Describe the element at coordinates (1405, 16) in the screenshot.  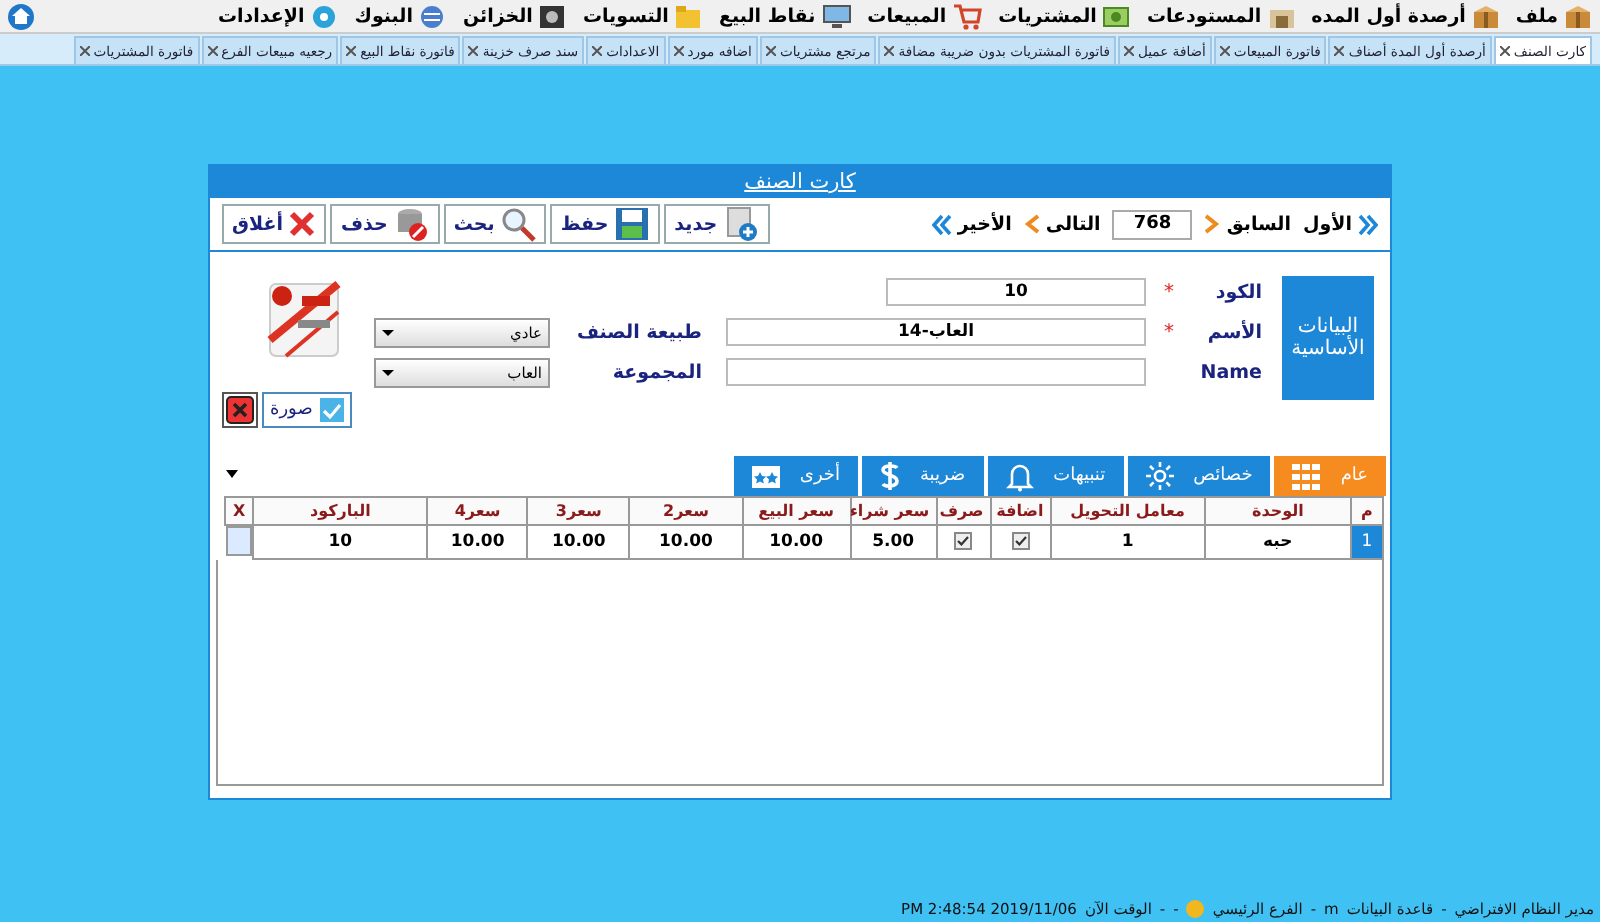
I see `menu-item: أرصدة أول المده` at that location.